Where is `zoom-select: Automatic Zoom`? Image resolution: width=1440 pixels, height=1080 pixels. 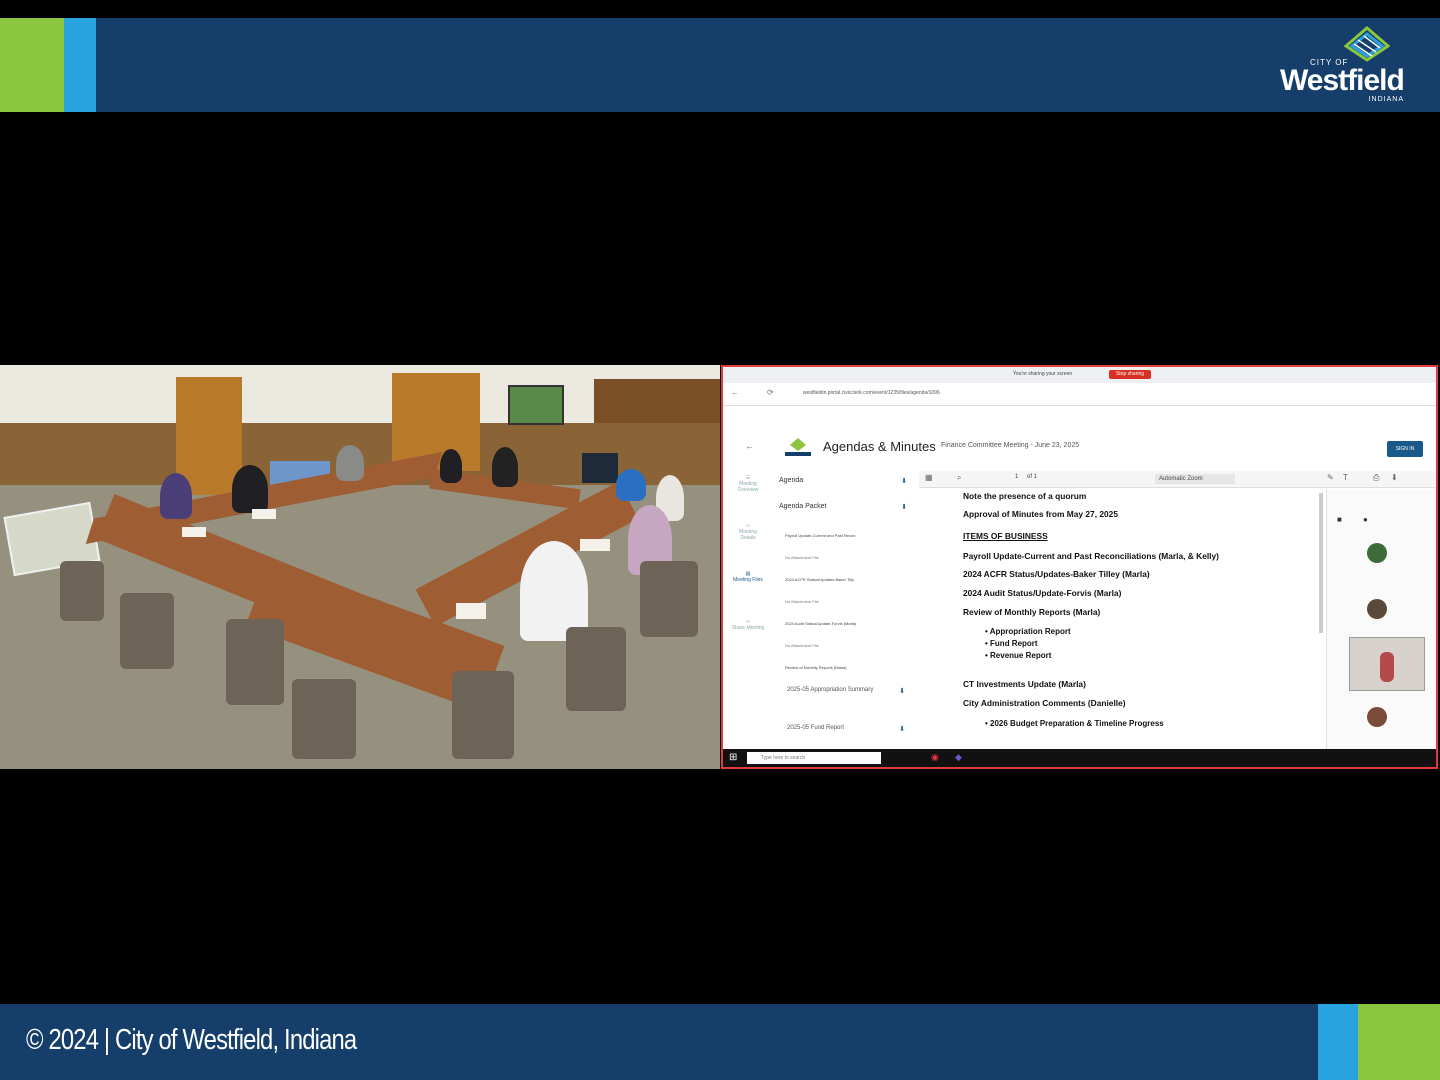
zoom-select: Automatic Zoom is located at coordinates (1195, 479).